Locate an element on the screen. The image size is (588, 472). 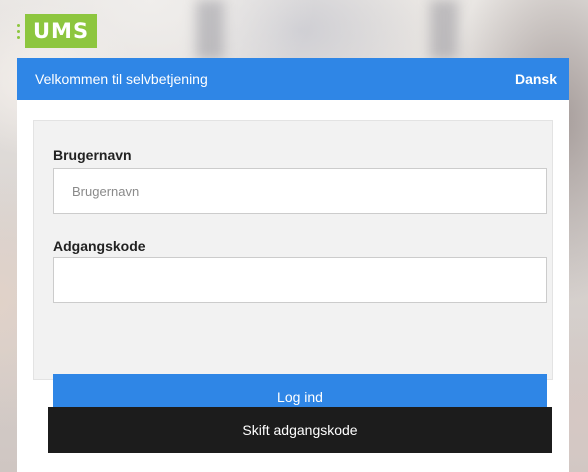
username-input is located at coordinates (300, 191).